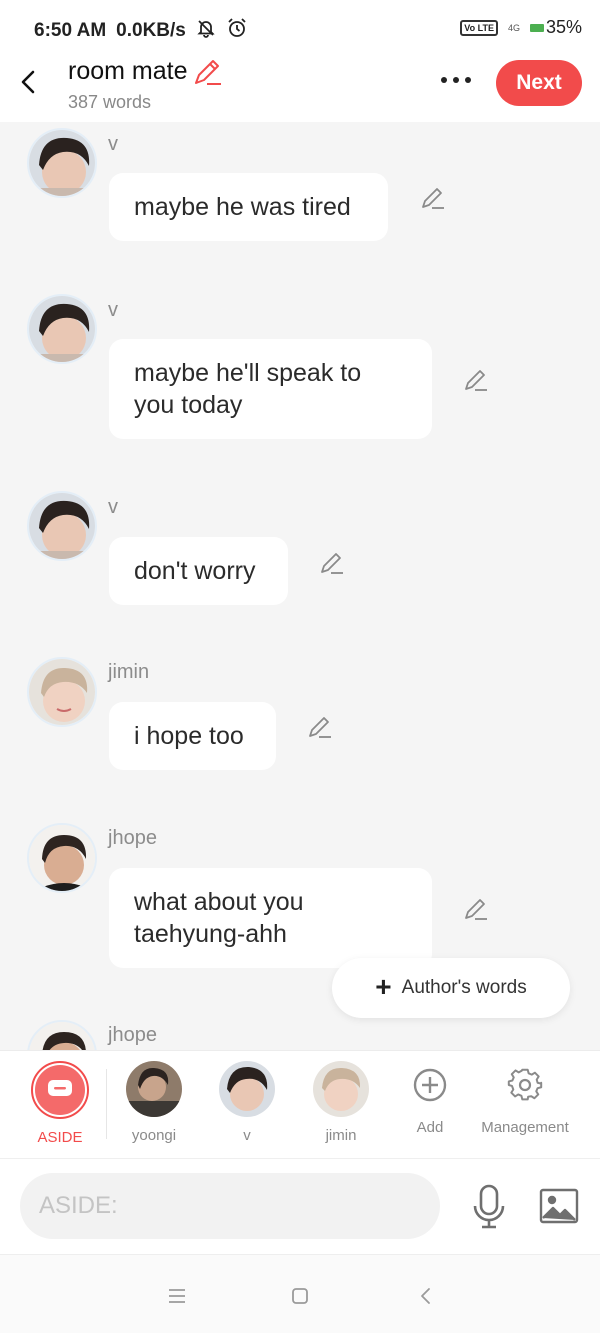 Image resolution: width=600 pixels, height=1333 pixels. Describe the element at coordinates (464, 987) in the screenshot. I see `author-words-label: Author's words` at that location.